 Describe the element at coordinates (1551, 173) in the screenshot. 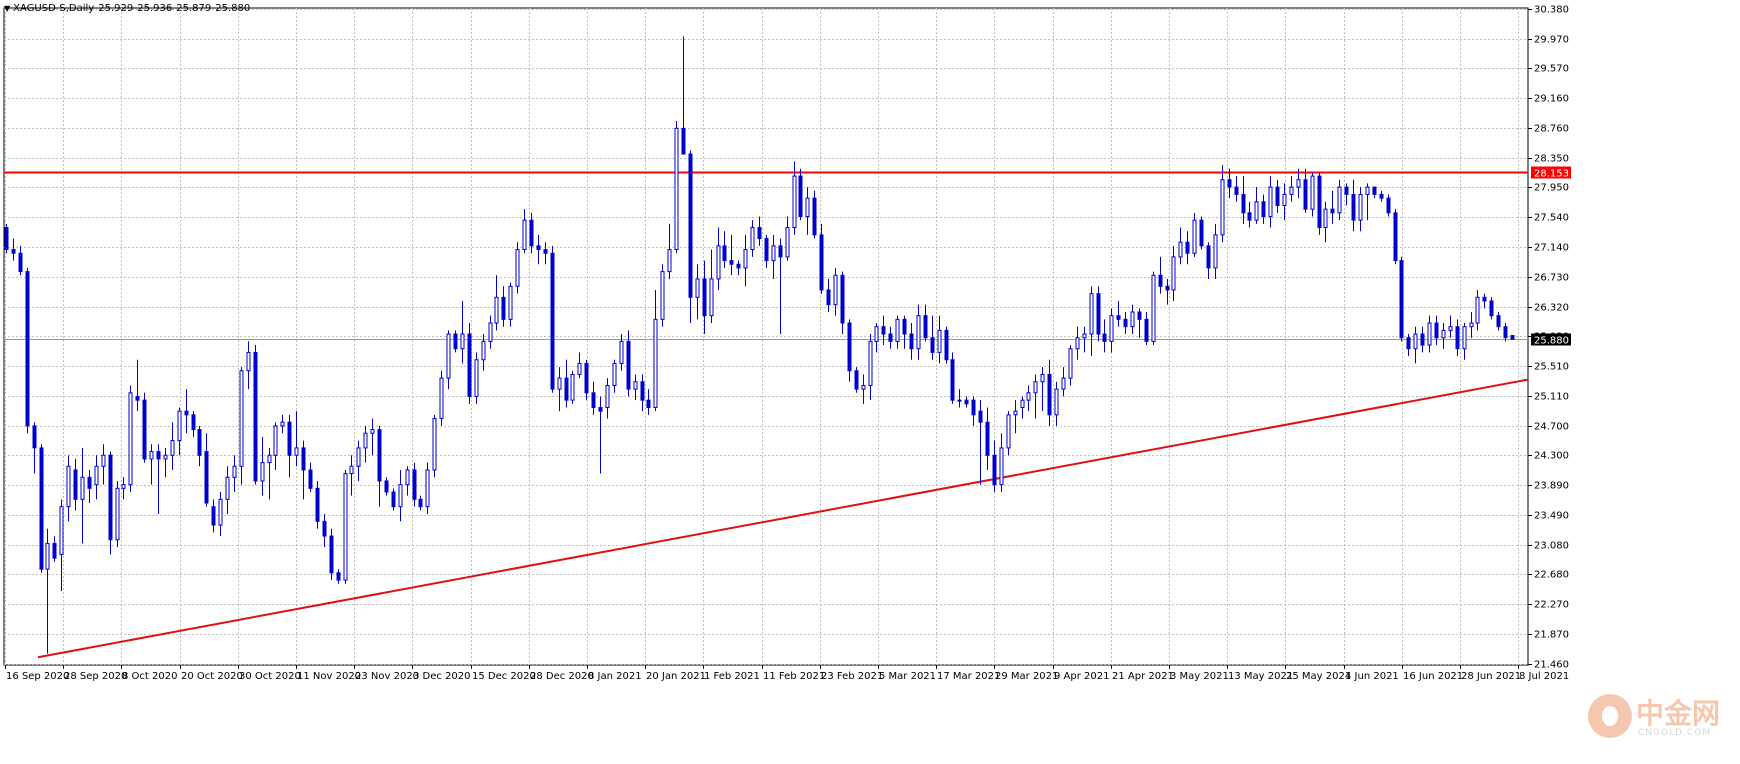

I see `resistance-price-tag: 28.153` at that location.